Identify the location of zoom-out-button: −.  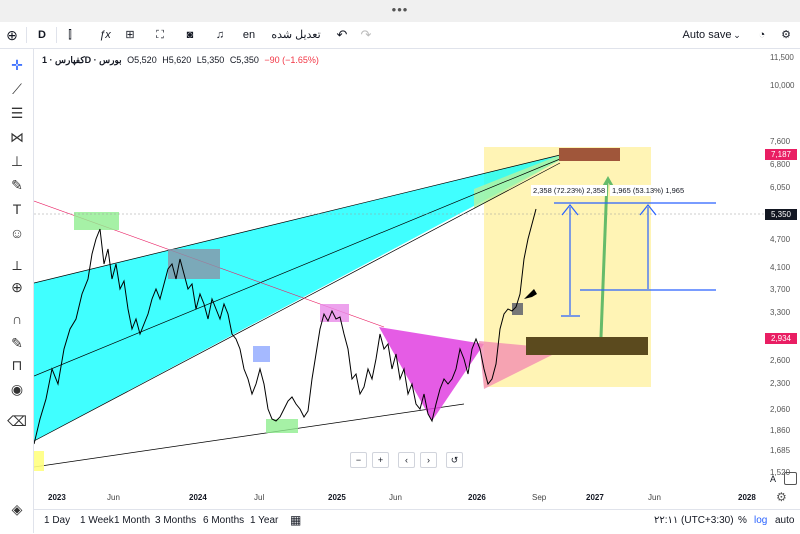
(358, 460).